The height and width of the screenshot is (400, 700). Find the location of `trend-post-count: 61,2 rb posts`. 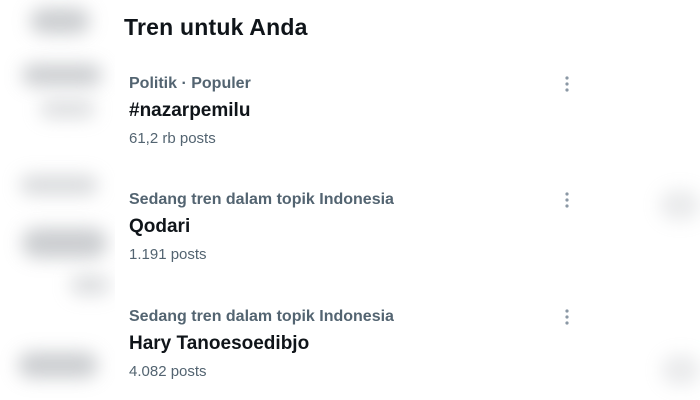

trend-post-count: 61,2 rb posts is located at coordinates (172, 138).